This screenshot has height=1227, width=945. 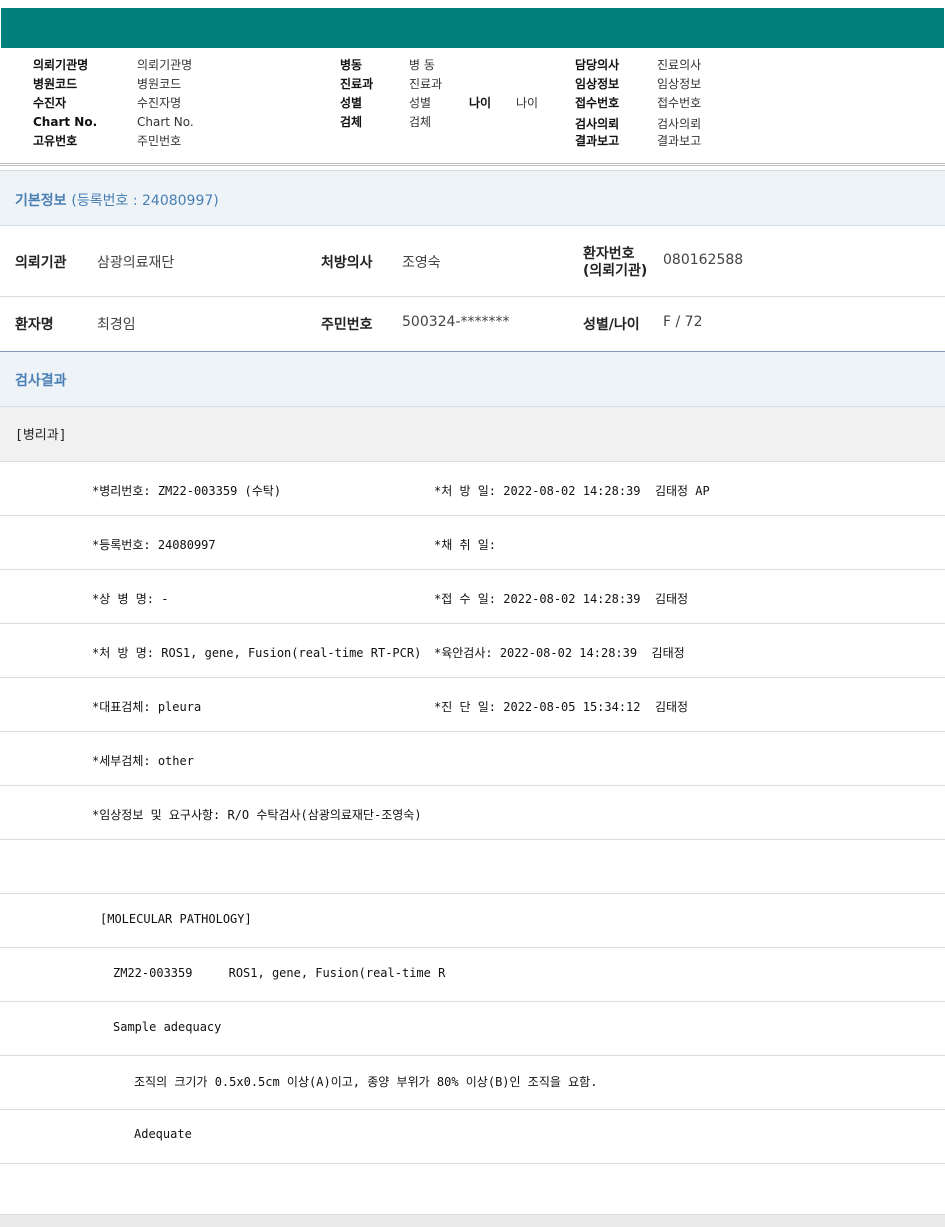 I want to click on header-label-sex: 성별, so click(x=351, y=103).